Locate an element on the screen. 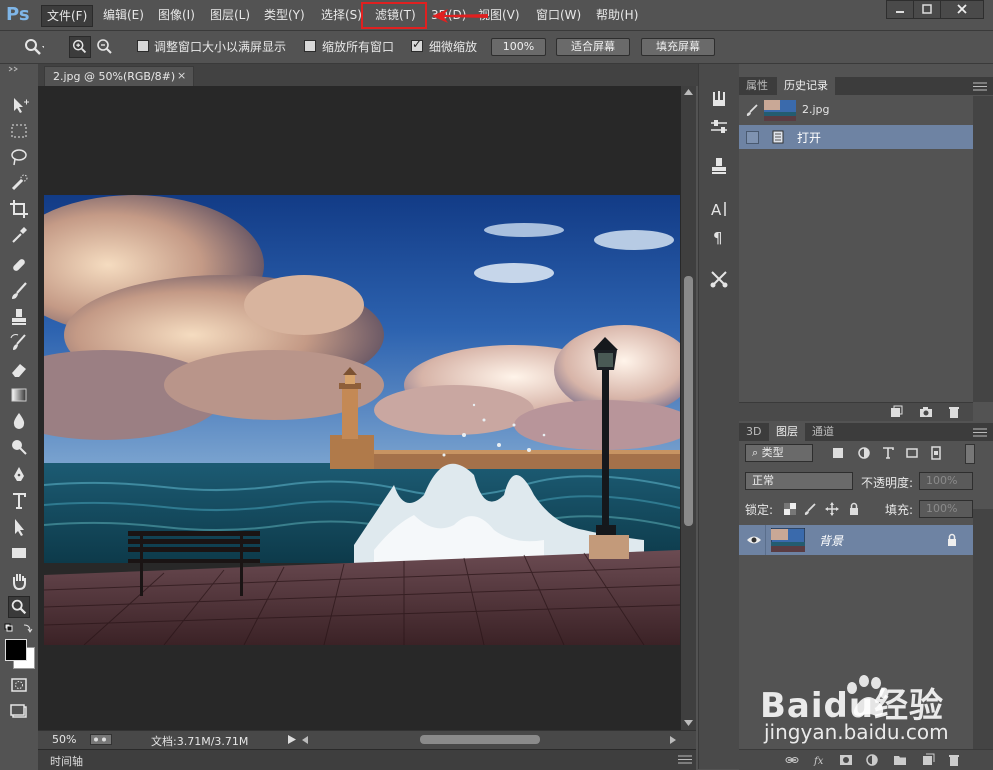  scroll-right-arrow-icon is located at coordinates (673, 740).